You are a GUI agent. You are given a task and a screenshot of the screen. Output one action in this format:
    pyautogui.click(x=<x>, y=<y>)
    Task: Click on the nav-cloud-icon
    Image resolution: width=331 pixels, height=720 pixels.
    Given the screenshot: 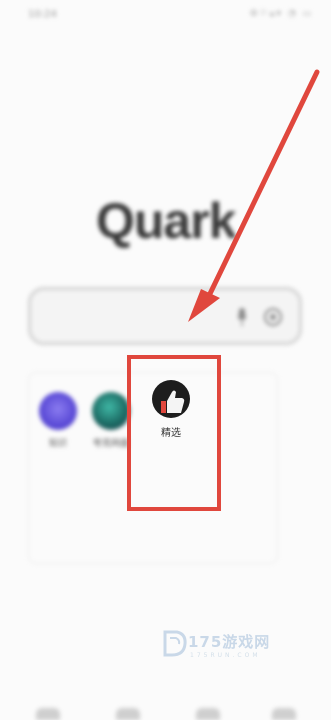 What is the action you would take?
    pyautogui.click(x=208, y=714)
    